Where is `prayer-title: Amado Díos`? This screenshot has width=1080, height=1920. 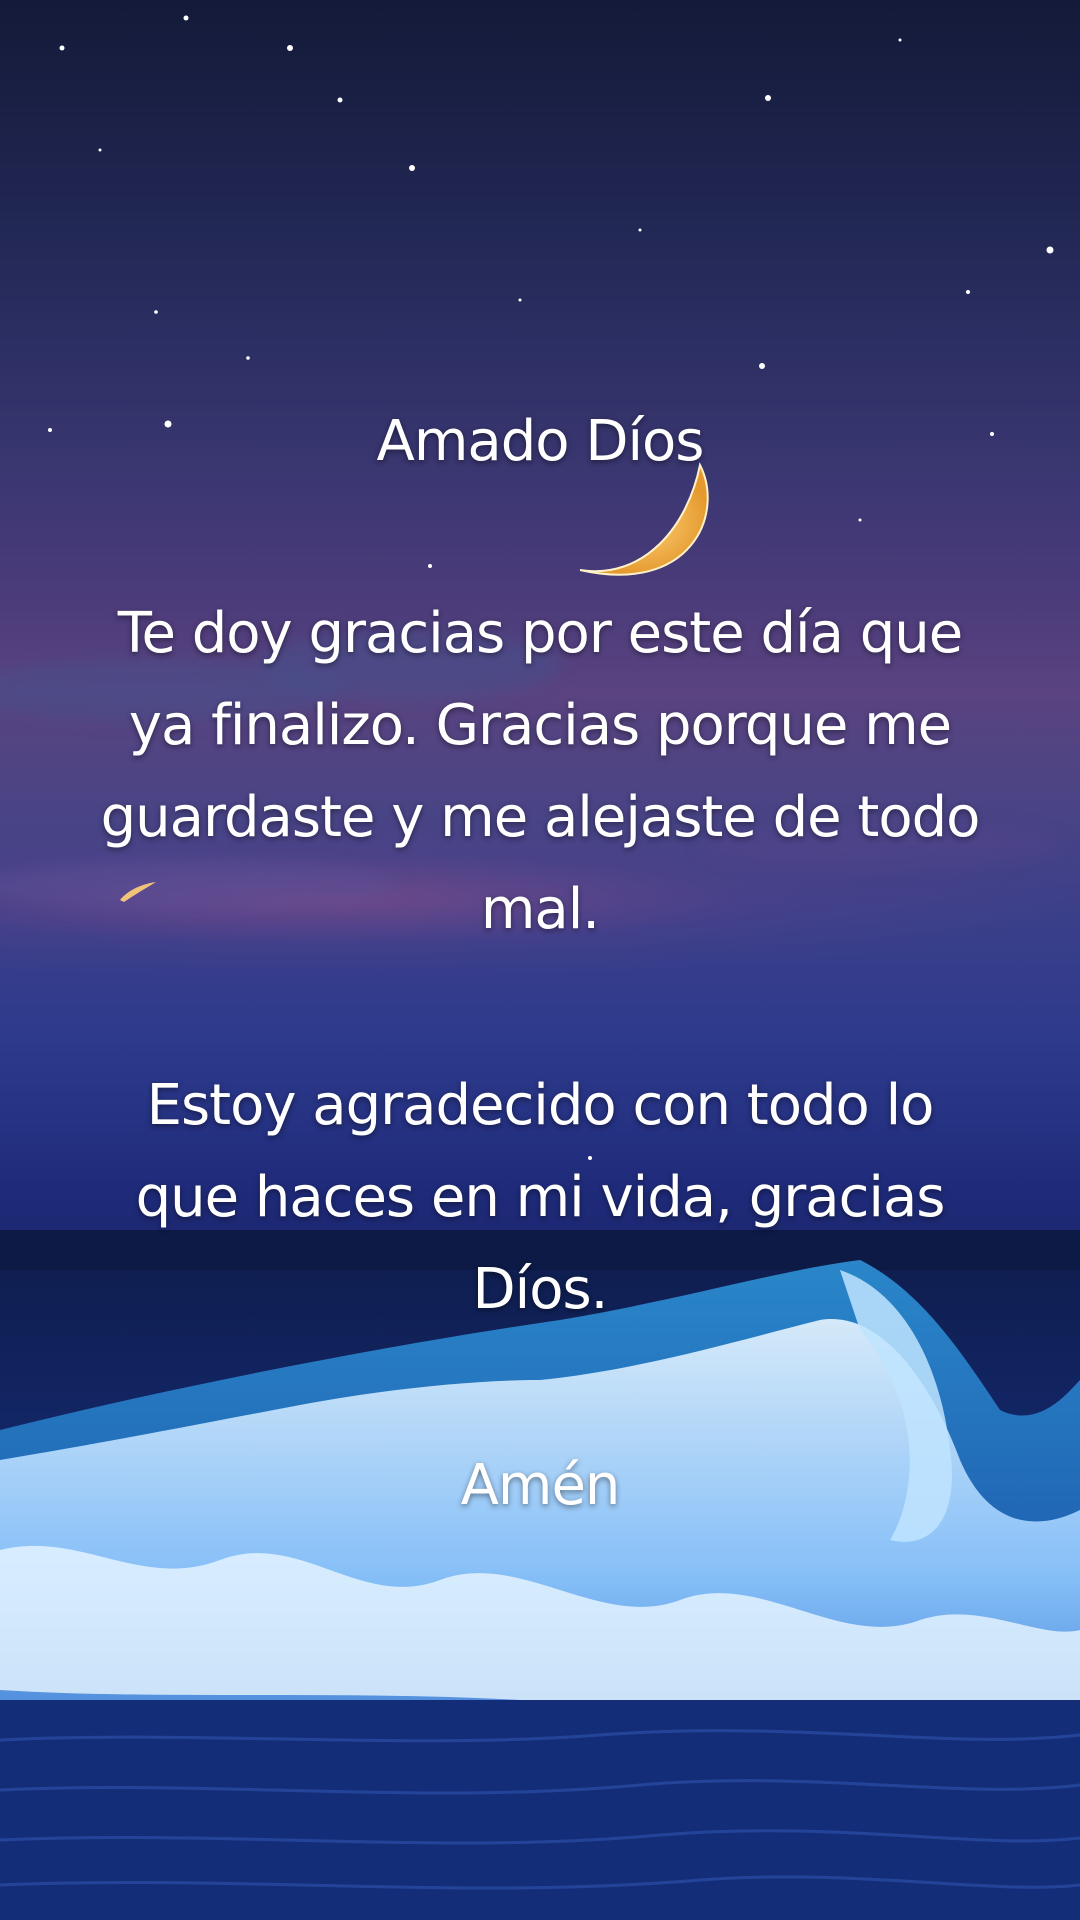
prayer-title: Amado Díos is located at coordinates (540, 442).